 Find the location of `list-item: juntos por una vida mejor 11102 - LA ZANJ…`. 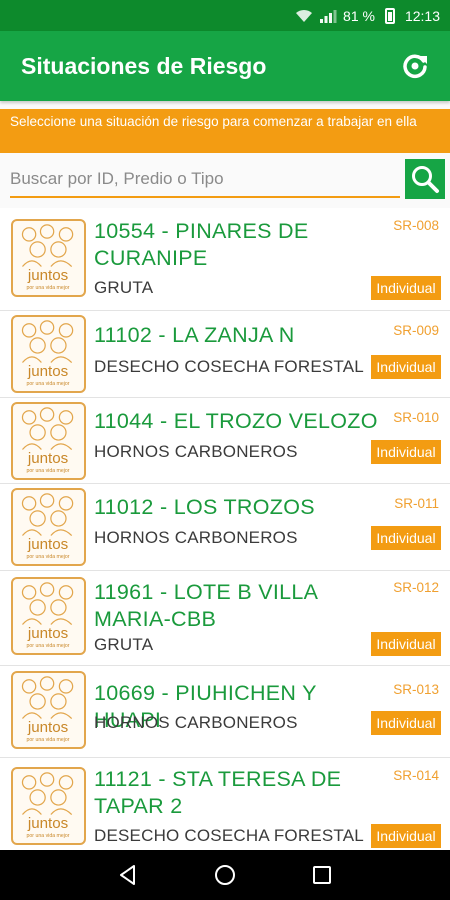

list-item: juntos por una vida mejor 11102 - LA ZANJ… is located at coordinates (225, 354).